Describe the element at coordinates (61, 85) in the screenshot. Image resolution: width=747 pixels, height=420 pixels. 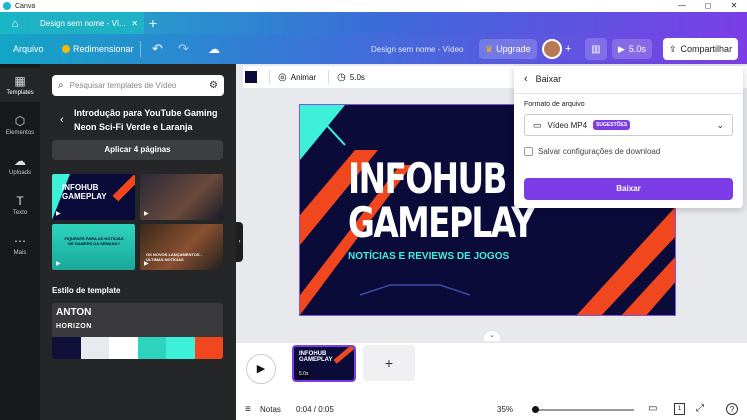
I see `search-icon: ⌕` at that location.